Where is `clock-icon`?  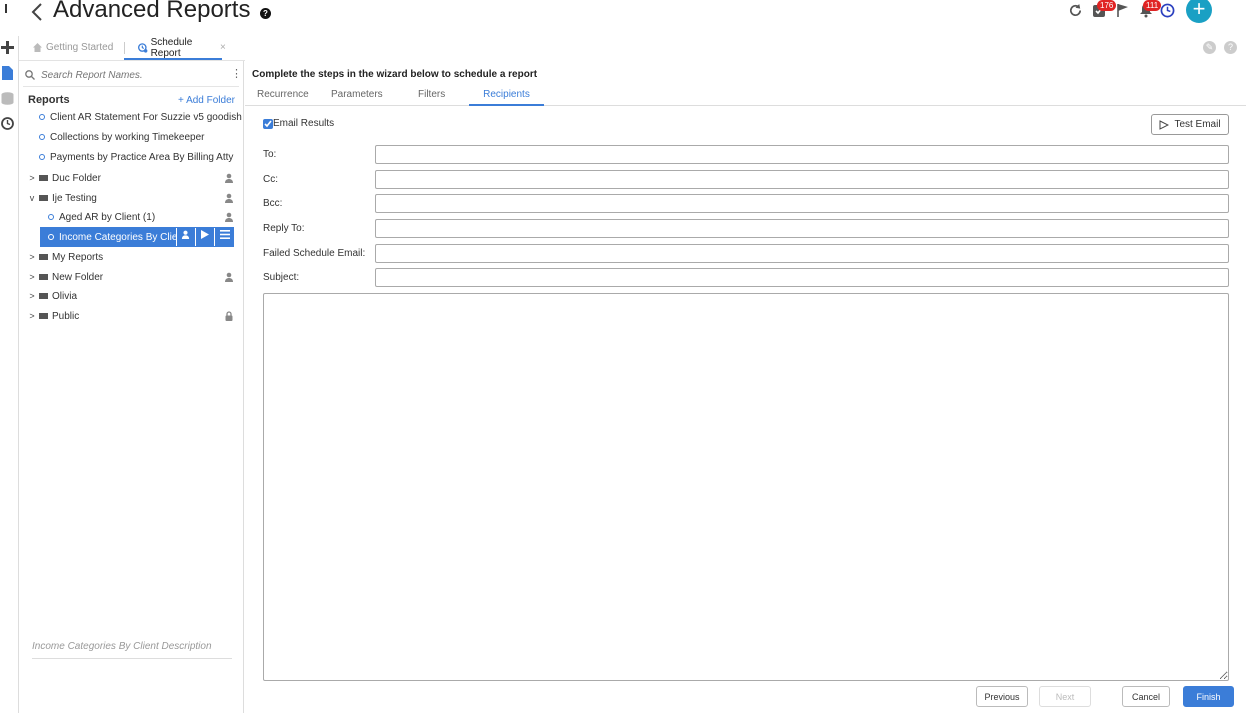 clock-icon is located at coordinates (1167, 10).